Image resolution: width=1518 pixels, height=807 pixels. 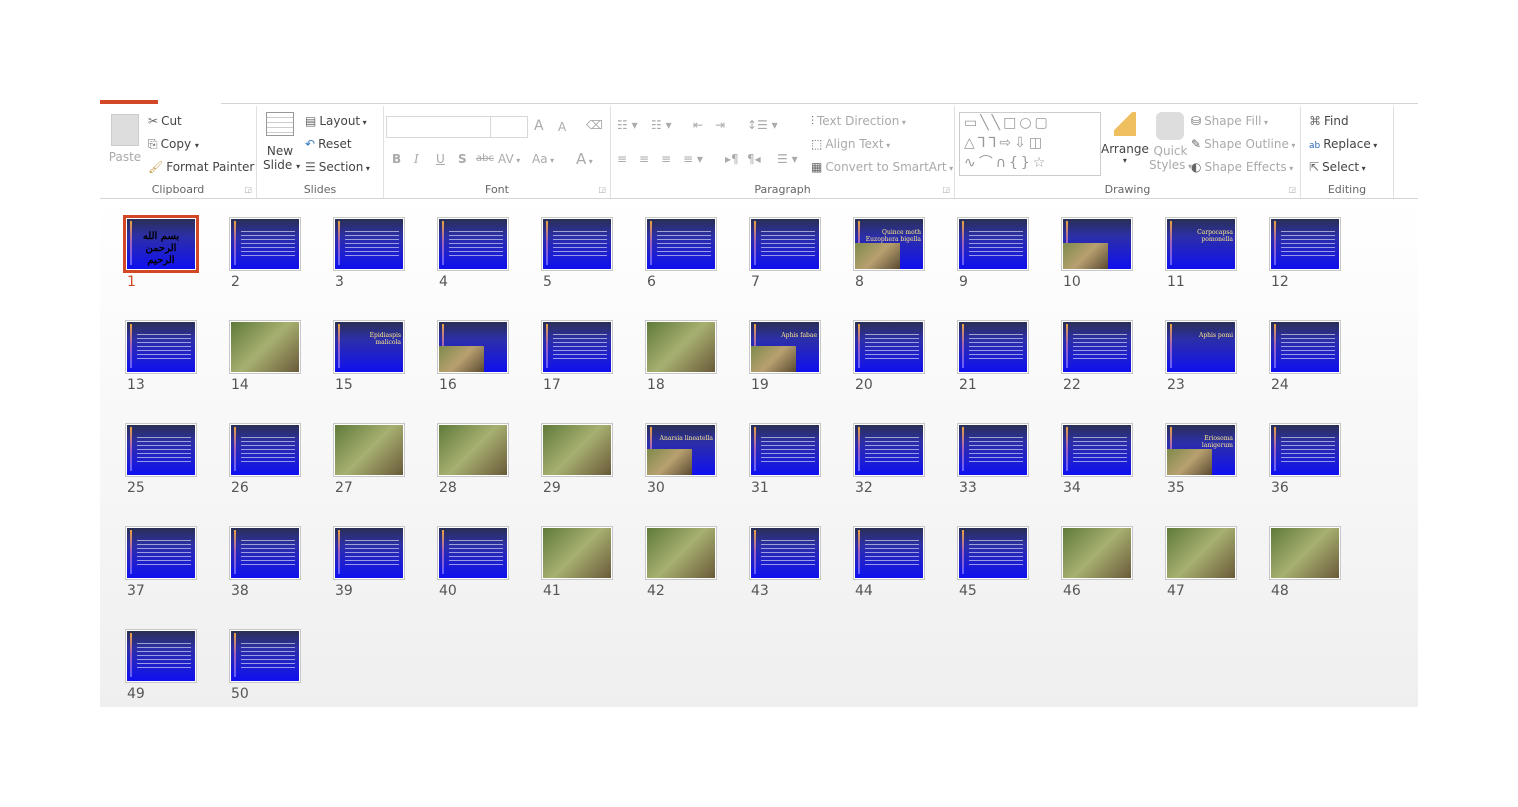 I want to click on slide-thumbnail: 24, so click(x=1307, y=360).